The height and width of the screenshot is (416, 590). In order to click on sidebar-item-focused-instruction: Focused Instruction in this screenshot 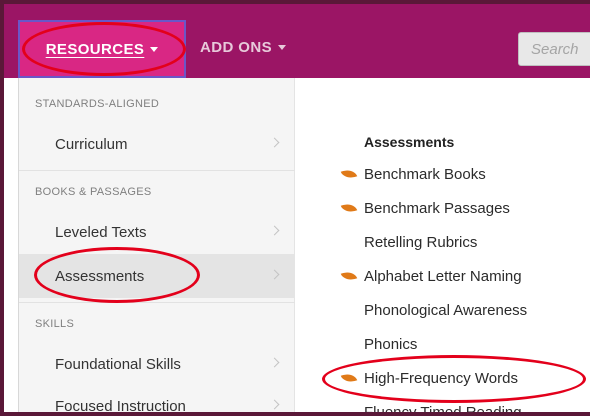, I will do `click(157, 399)`.